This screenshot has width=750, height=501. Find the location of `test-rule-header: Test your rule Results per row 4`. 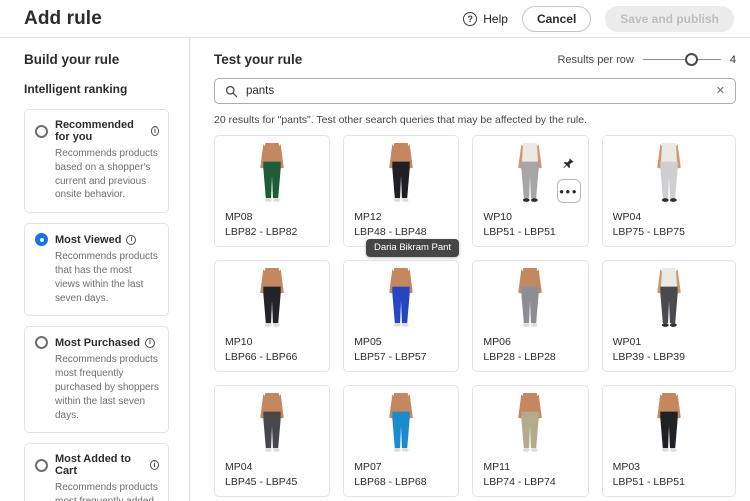

test-rule-header: Test your rule Results per row 4 is located at coordinates (475, 59).